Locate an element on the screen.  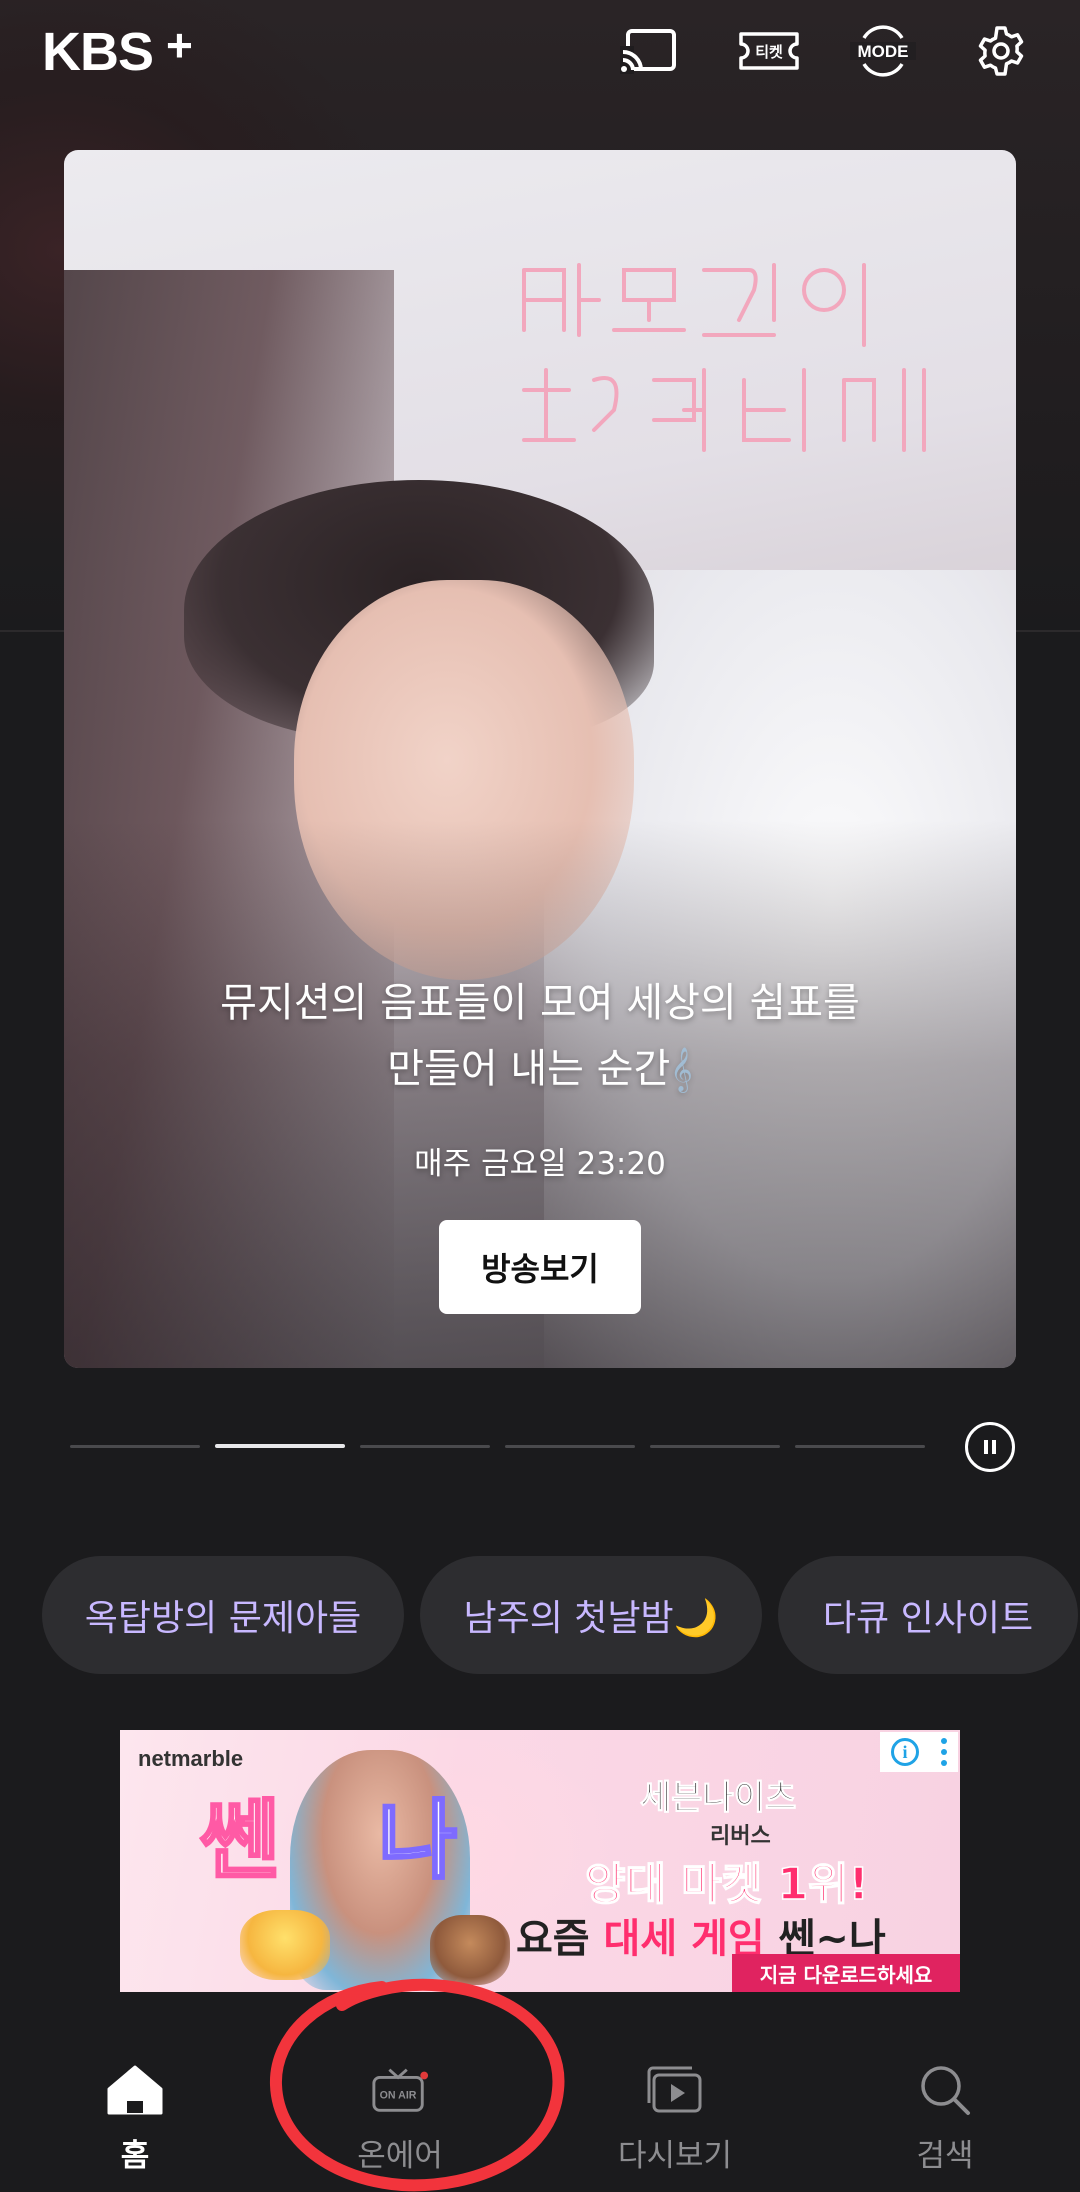
logo-text: KBS is located at coordinates (98, 52).